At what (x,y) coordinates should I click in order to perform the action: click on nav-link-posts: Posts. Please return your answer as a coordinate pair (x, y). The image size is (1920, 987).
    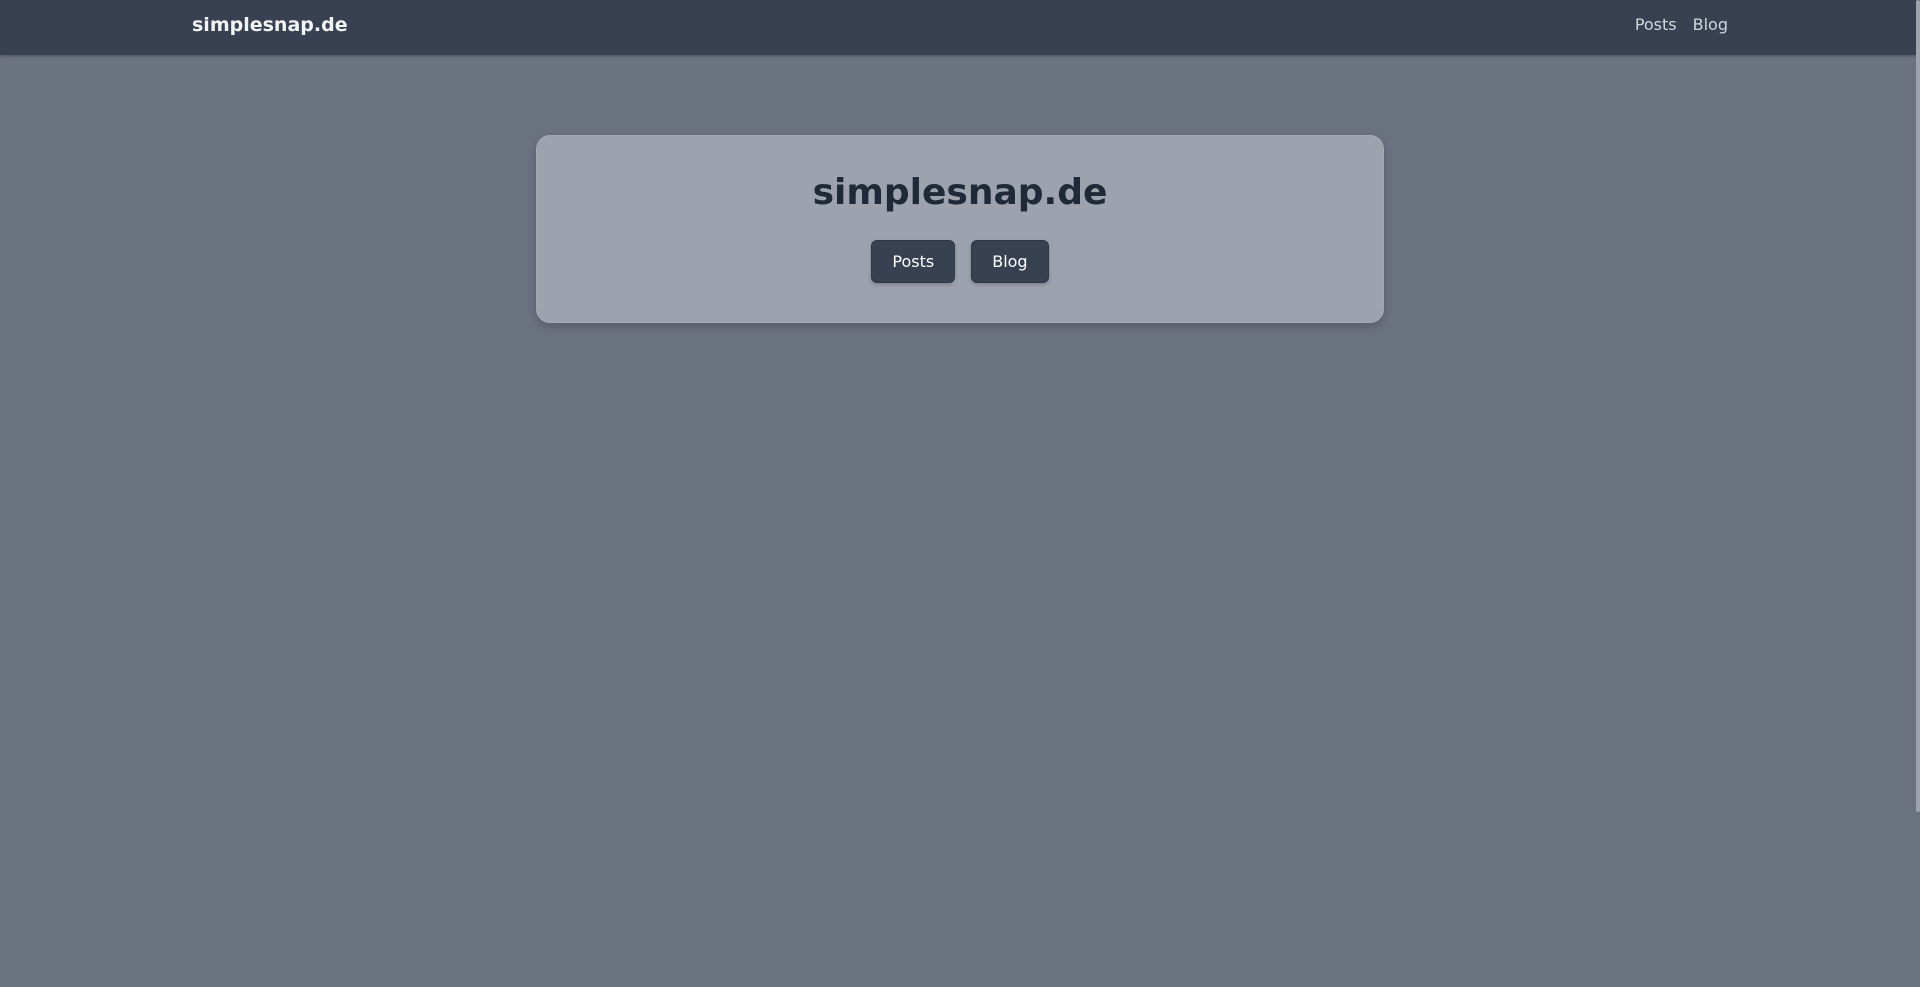
    Looking at the image, I should click on (1656, 25).